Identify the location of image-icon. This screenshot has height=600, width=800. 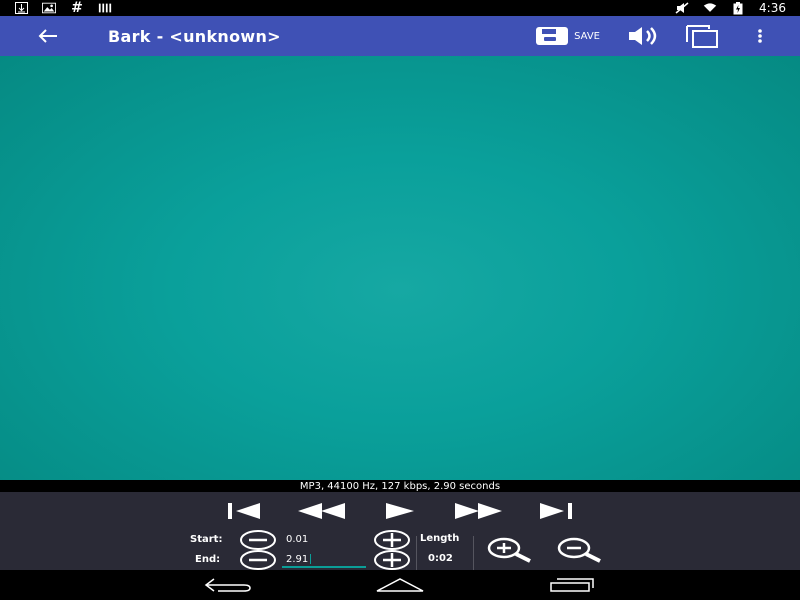
(49, 8).